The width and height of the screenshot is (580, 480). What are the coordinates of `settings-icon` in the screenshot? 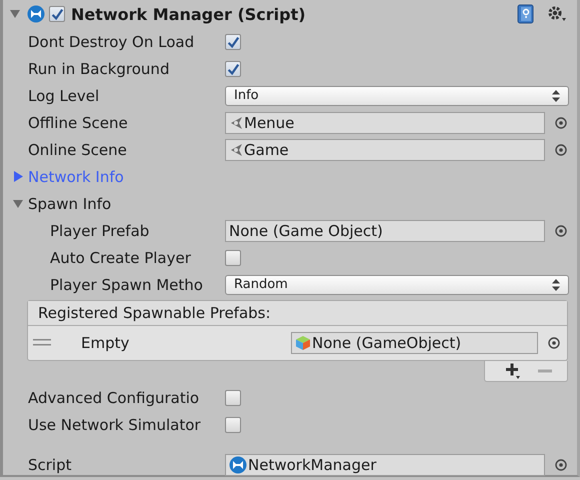 It's located at (557, 14).